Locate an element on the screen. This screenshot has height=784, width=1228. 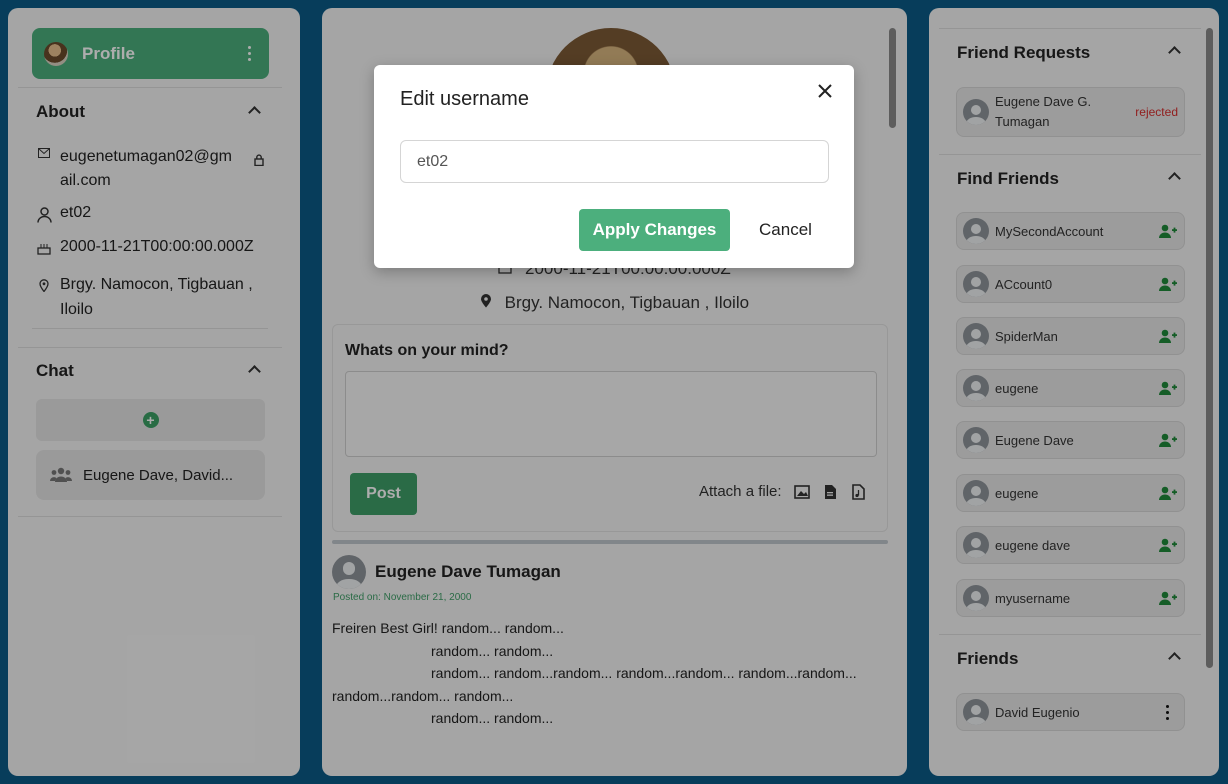
apply-changes-button: Apply Changes is located at coordinates (654, 230).